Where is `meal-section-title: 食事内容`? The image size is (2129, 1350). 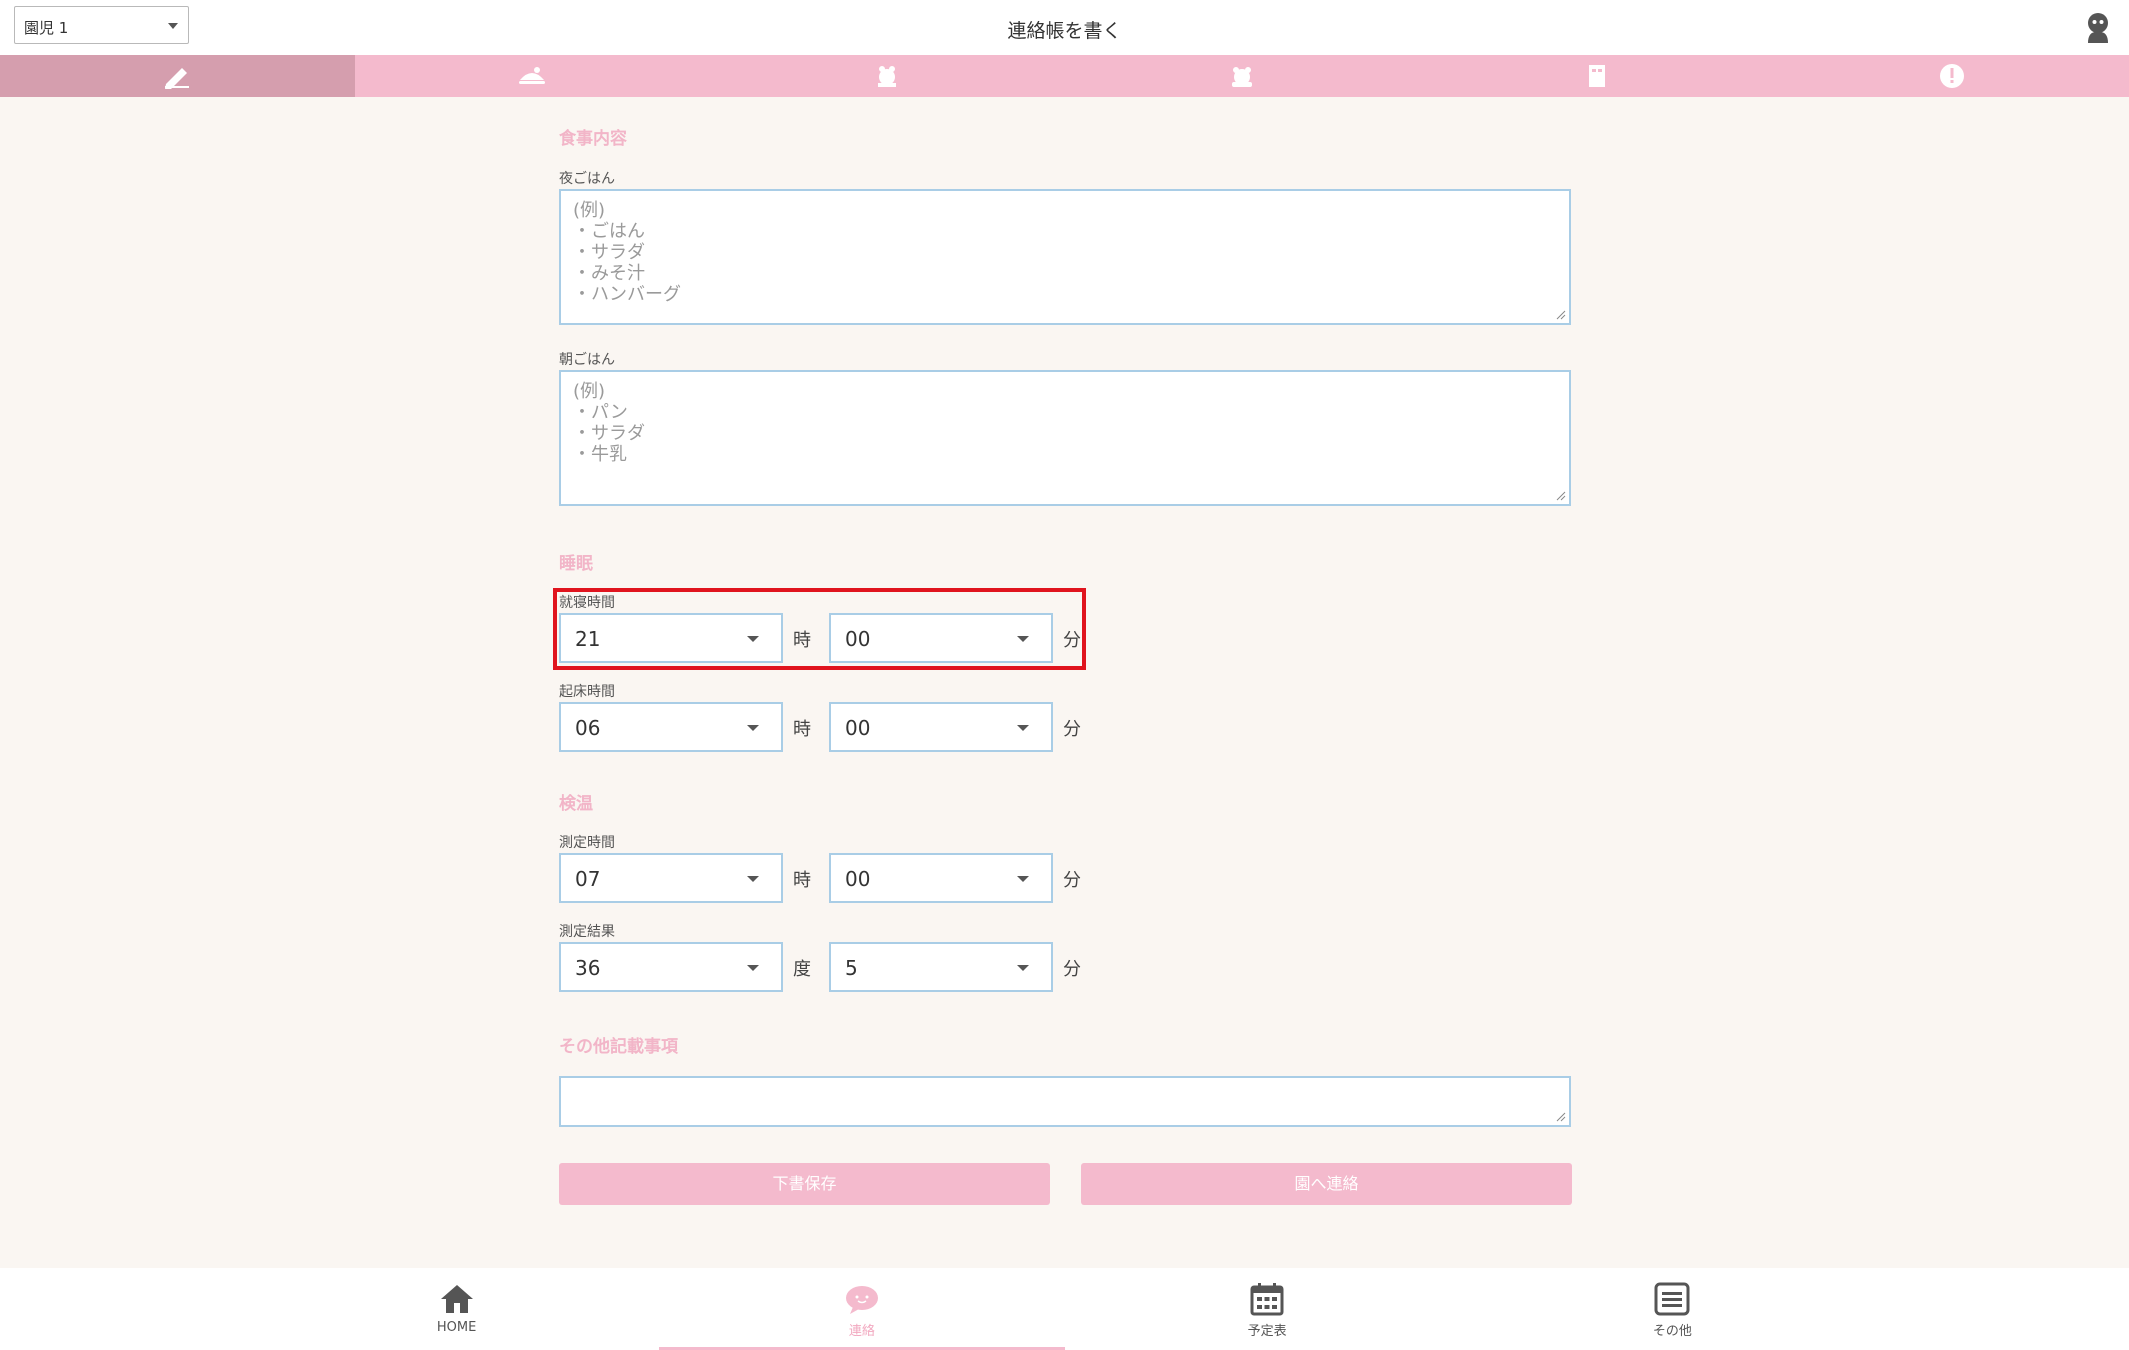 meal-section-title: 食事内容 is located at coordinates (593, 139).